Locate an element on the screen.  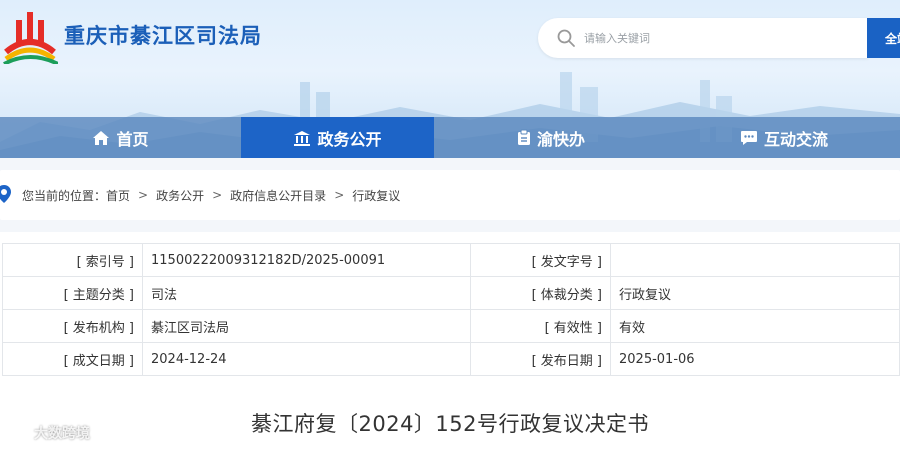
nav-item-label: 渝快办 is located at coordinates (560, 139).